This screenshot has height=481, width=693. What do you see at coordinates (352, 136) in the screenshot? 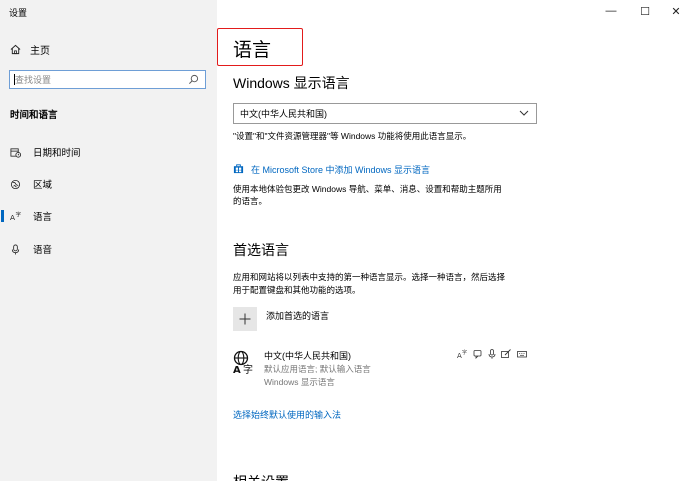
I see `display-language-note: "设置"和"文件资源管理器"等 Windows 功能将使用此语言显示。` at bounding box center [352, 136].